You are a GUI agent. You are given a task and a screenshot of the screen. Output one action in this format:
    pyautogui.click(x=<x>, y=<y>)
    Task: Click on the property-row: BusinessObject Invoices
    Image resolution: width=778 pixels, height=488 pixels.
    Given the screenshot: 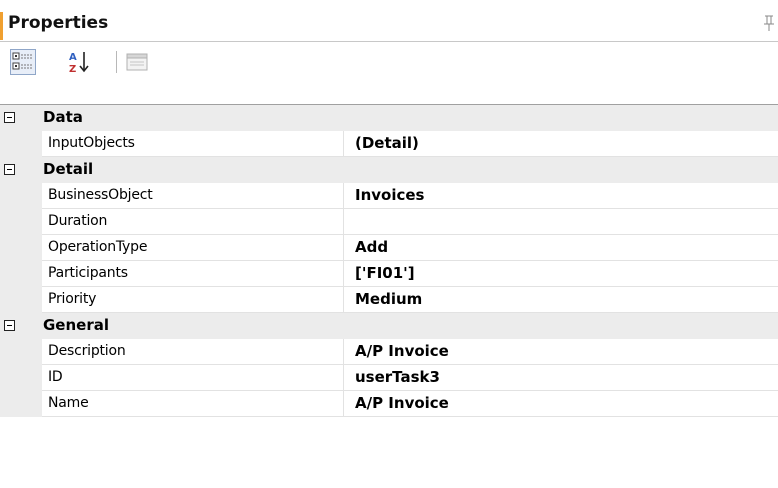 What is the action you would take?
    pyautogui.click(x=389, y=196)
    